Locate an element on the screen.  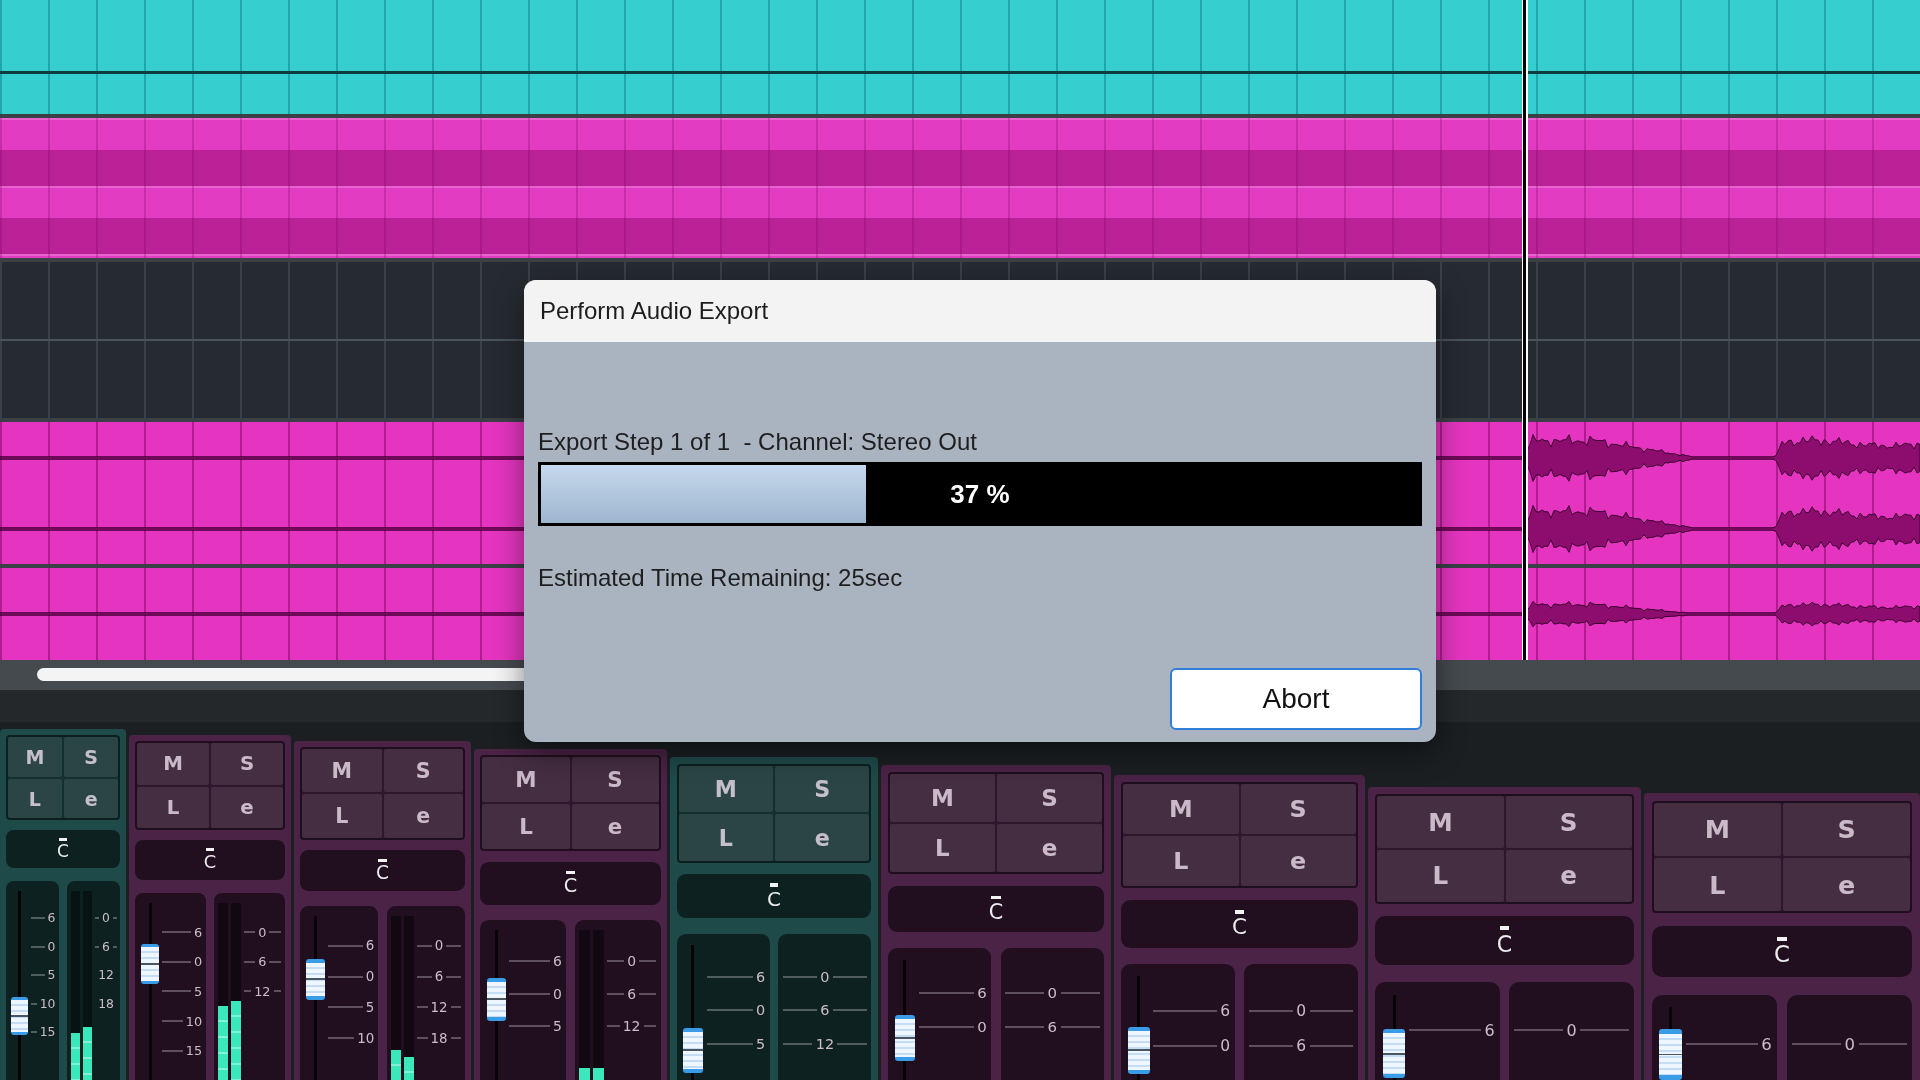
time-remaining-label: Estimated Time Remaining: 25sec is located at coordinates (720, 578).